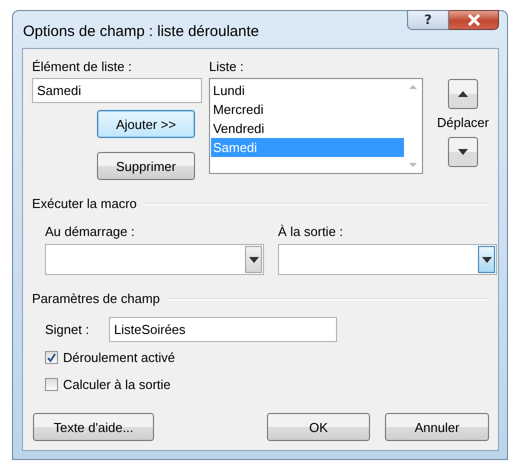  I want to click on close-icon, so click(473, 20).